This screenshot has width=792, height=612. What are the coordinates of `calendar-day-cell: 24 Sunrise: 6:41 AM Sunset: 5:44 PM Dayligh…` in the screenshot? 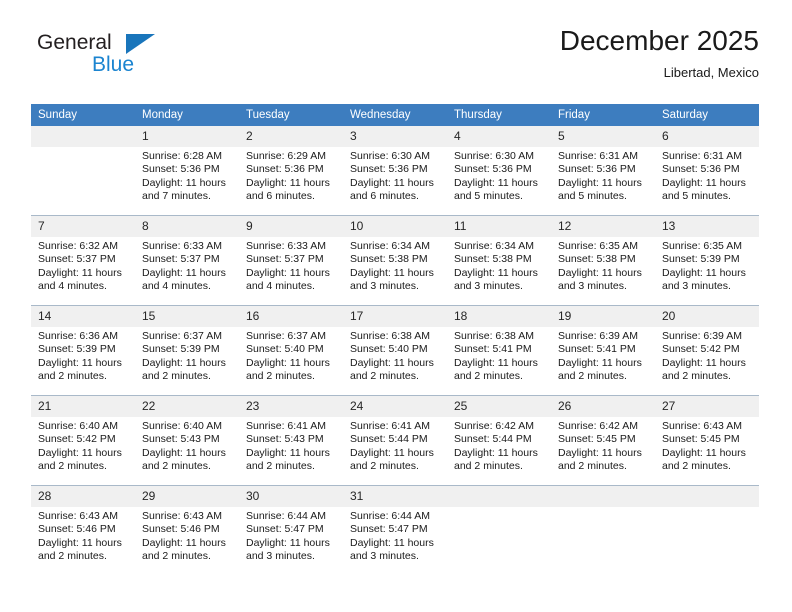 It's located at (395, 440).